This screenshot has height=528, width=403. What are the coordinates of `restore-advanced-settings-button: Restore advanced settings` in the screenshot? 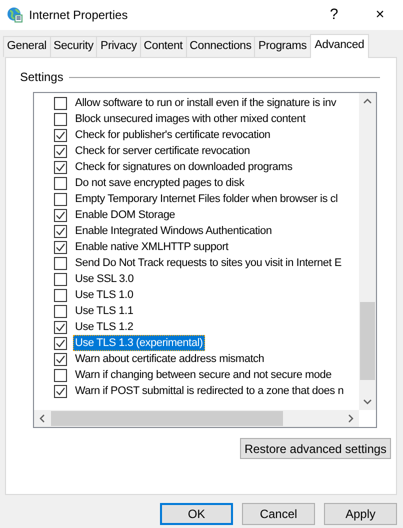 It's located at (315, 448).